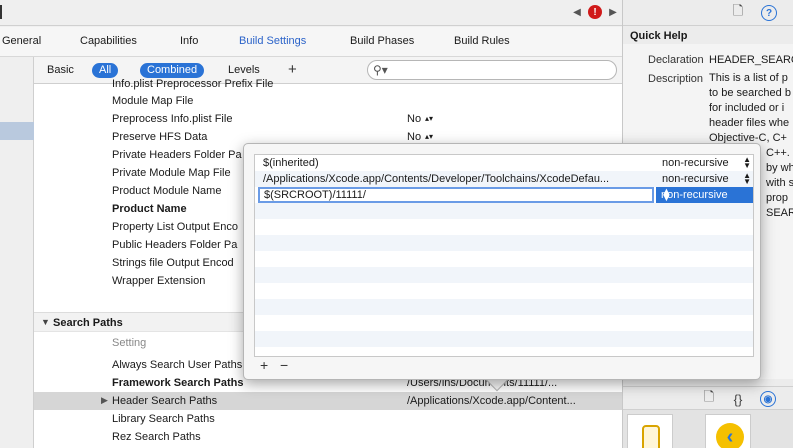 This screenshot has height=448, width=793. I want to click on setting-name: Framework Search Paths, so click(178, 383).